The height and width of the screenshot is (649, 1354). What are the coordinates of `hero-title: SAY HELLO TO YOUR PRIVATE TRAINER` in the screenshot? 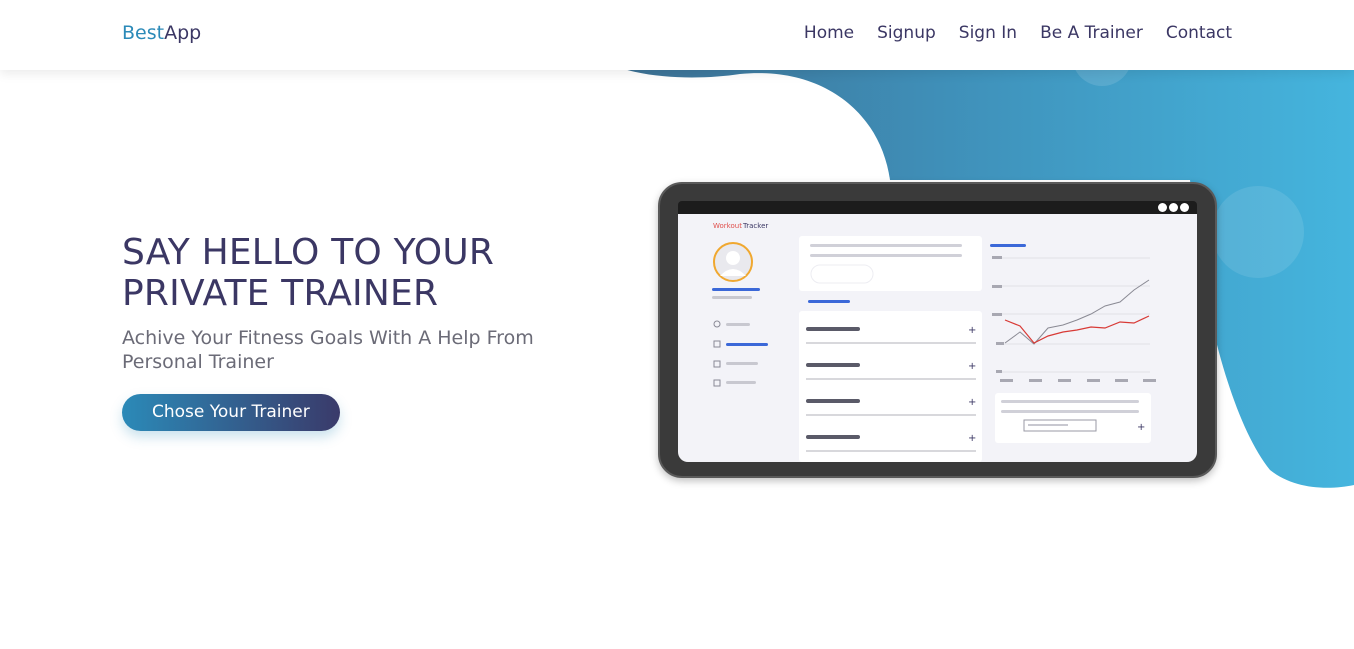 It's located at (308, 273).